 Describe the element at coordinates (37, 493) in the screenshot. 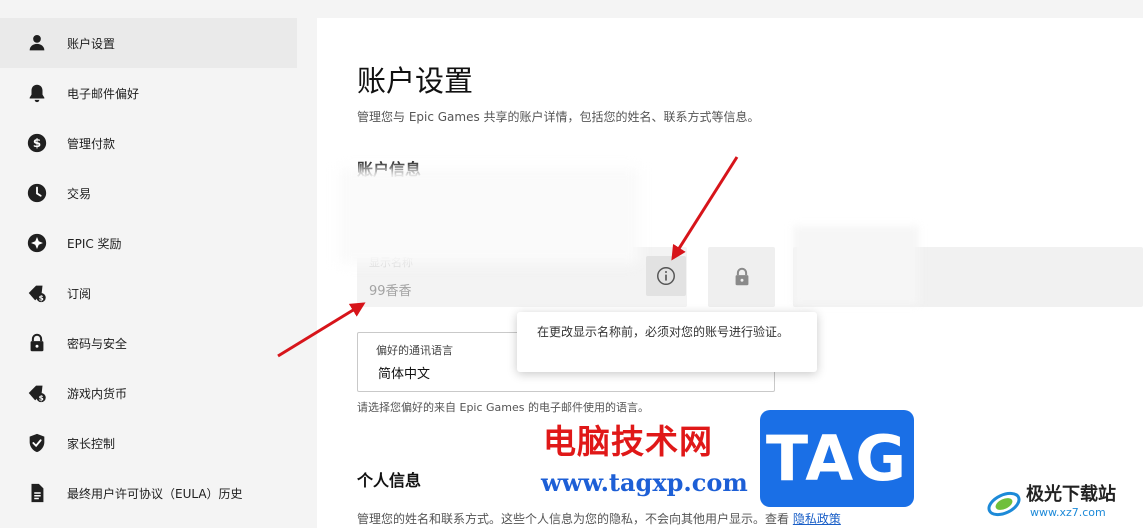

I see `document-icon` at that location.